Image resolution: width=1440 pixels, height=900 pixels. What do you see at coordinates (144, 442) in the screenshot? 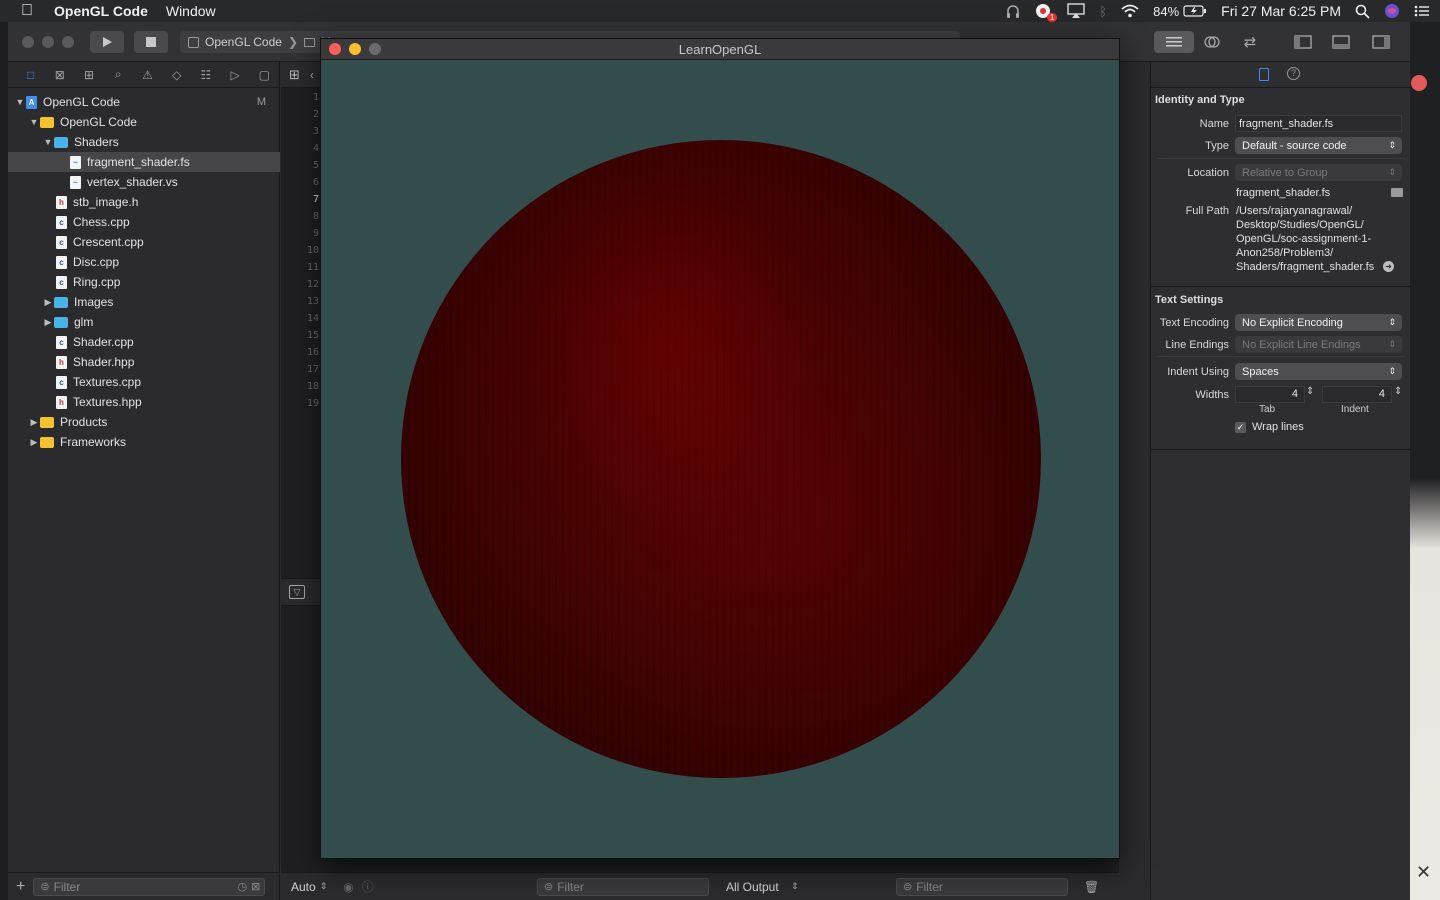
I see `tree-row-frameworks: ▶ Frameworks` at bounding box center [144, 442].